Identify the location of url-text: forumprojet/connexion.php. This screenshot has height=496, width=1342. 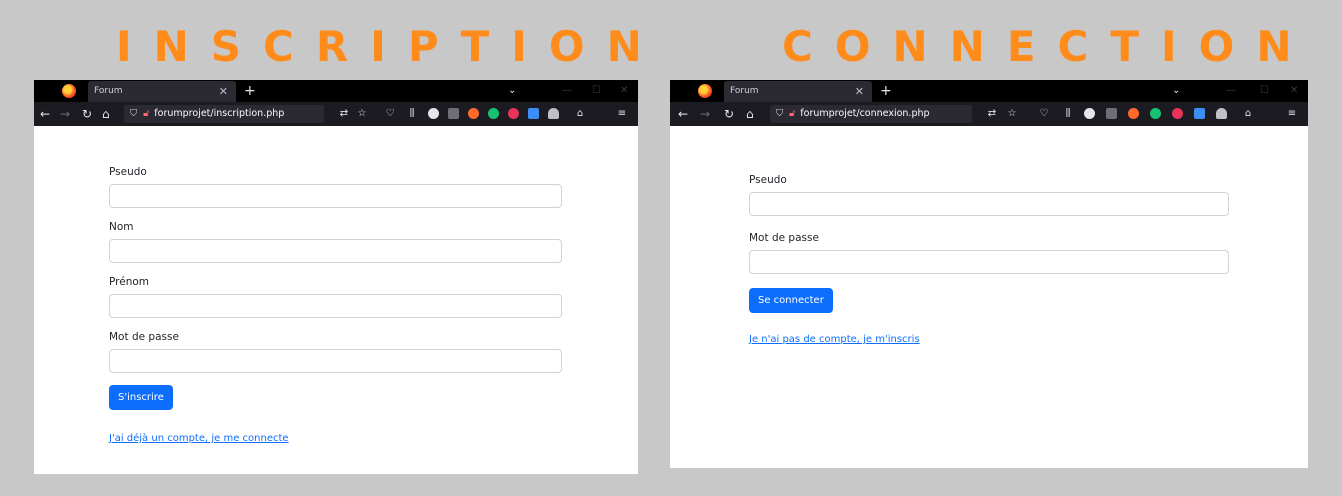
(865, 113).